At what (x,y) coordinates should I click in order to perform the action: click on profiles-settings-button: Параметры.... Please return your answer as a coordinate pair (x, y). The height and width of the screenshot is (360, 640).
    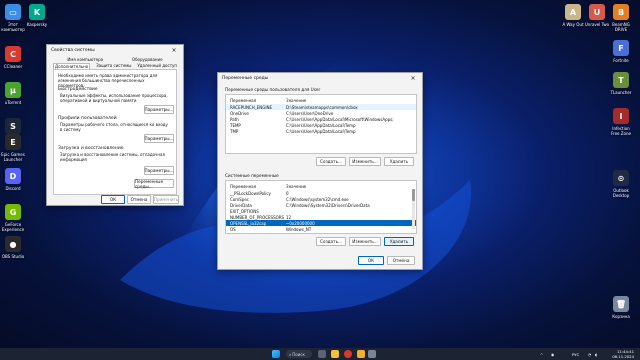
    Looking at the image, I should click on (159, 138).